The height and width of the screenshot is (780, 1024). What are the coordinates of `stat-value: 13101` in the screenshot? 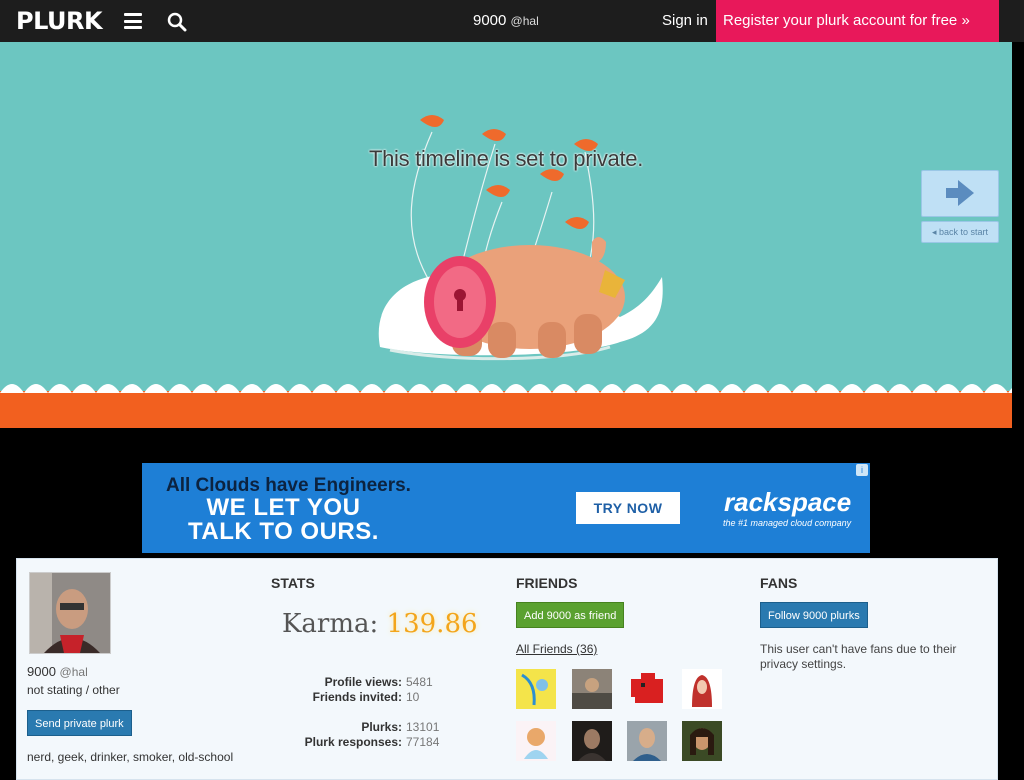 It's located at (423, 727).